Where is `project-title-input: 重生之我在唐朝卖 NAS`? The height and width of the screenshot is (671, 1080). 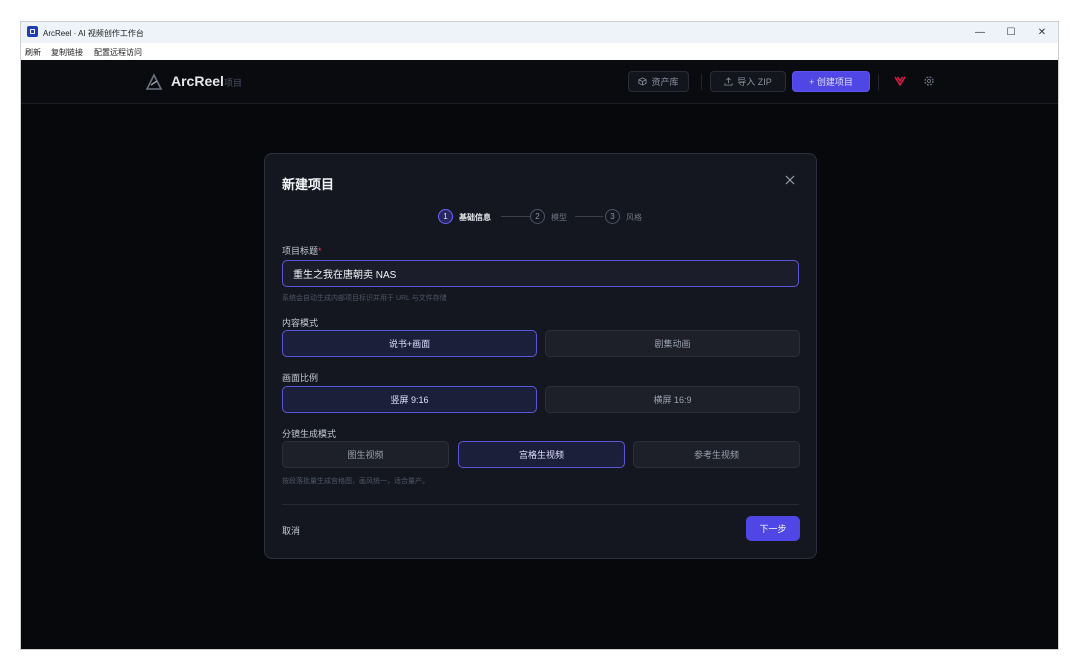
project-title-input: 重生之我在唐朝卖 NAS is located at coordinates (540, 273).